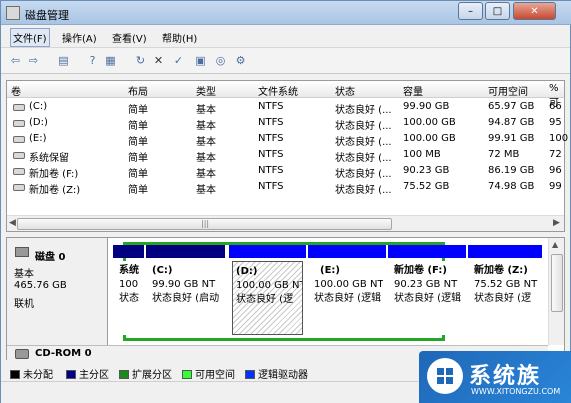 The image size is (571, 403). Describe the element at coordinates (555, 106) in the screenshot. I see `percent-cell: 66` at that location.